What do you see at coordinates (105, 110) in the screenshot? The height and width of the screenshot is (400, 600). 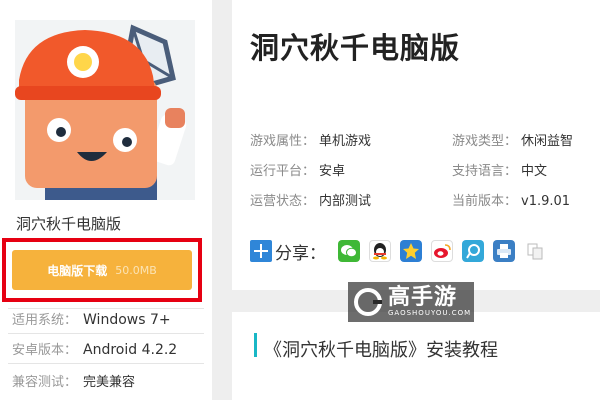 I see `game-cover-image` at bounding box center [105, 110].